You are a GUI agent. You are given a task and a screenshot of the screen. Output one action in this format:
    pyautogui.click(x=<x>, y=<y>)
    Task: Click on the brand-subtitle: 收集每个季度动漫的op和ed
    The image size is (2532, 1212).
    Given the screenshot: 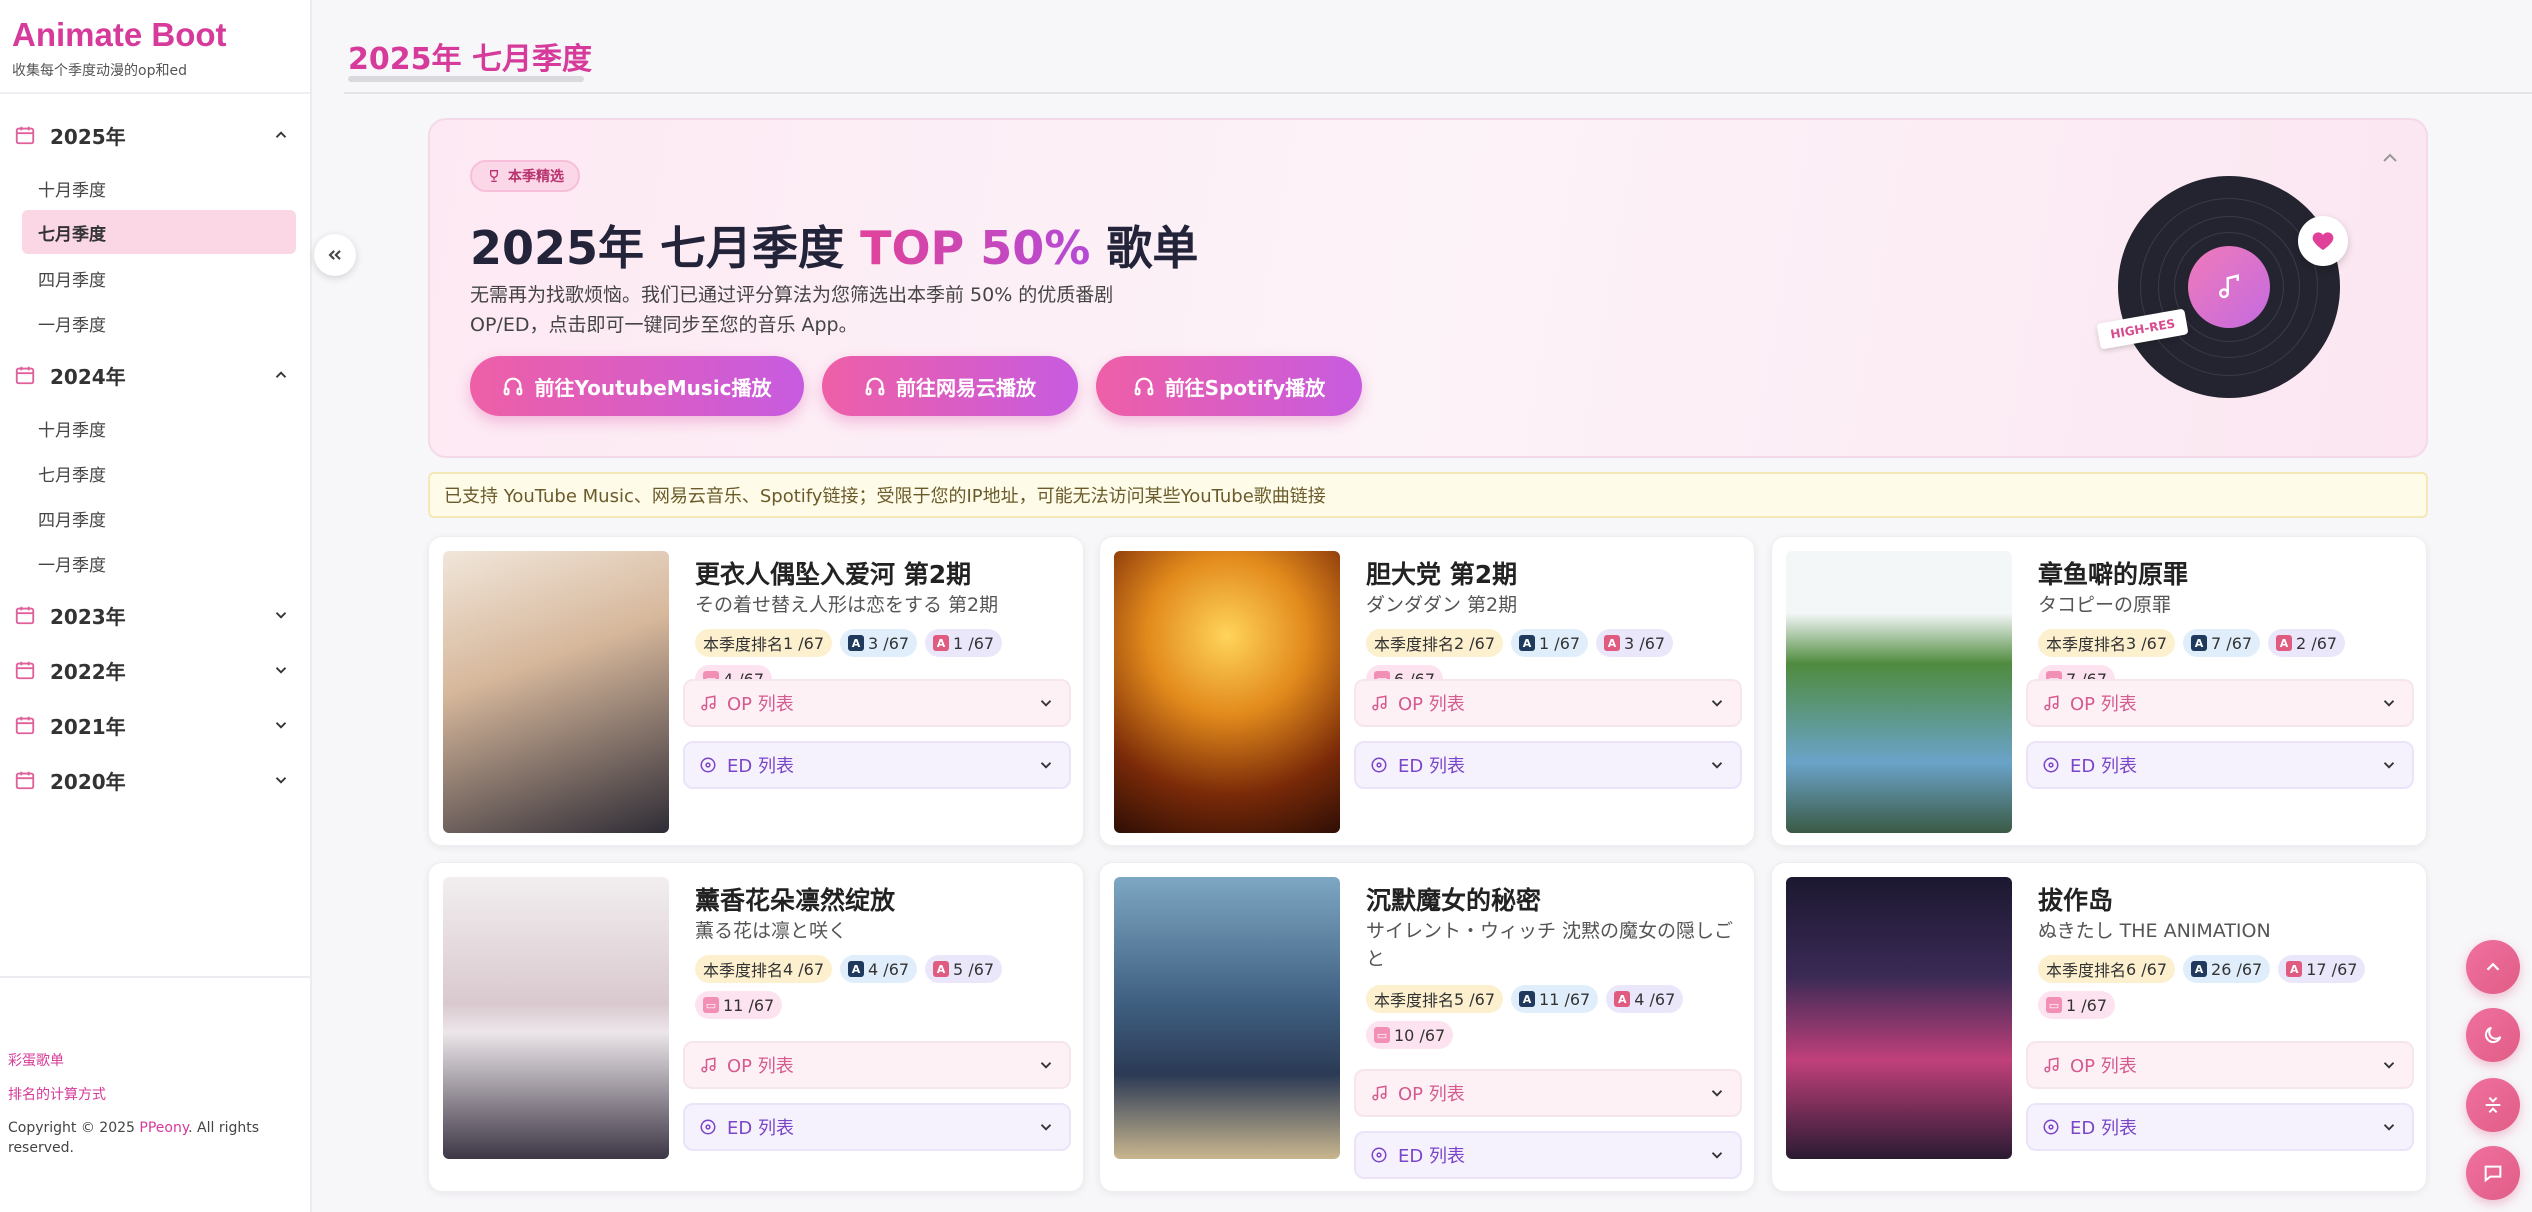 What is the action you would take?
    pyautogui.click(x=99, y=71)
    